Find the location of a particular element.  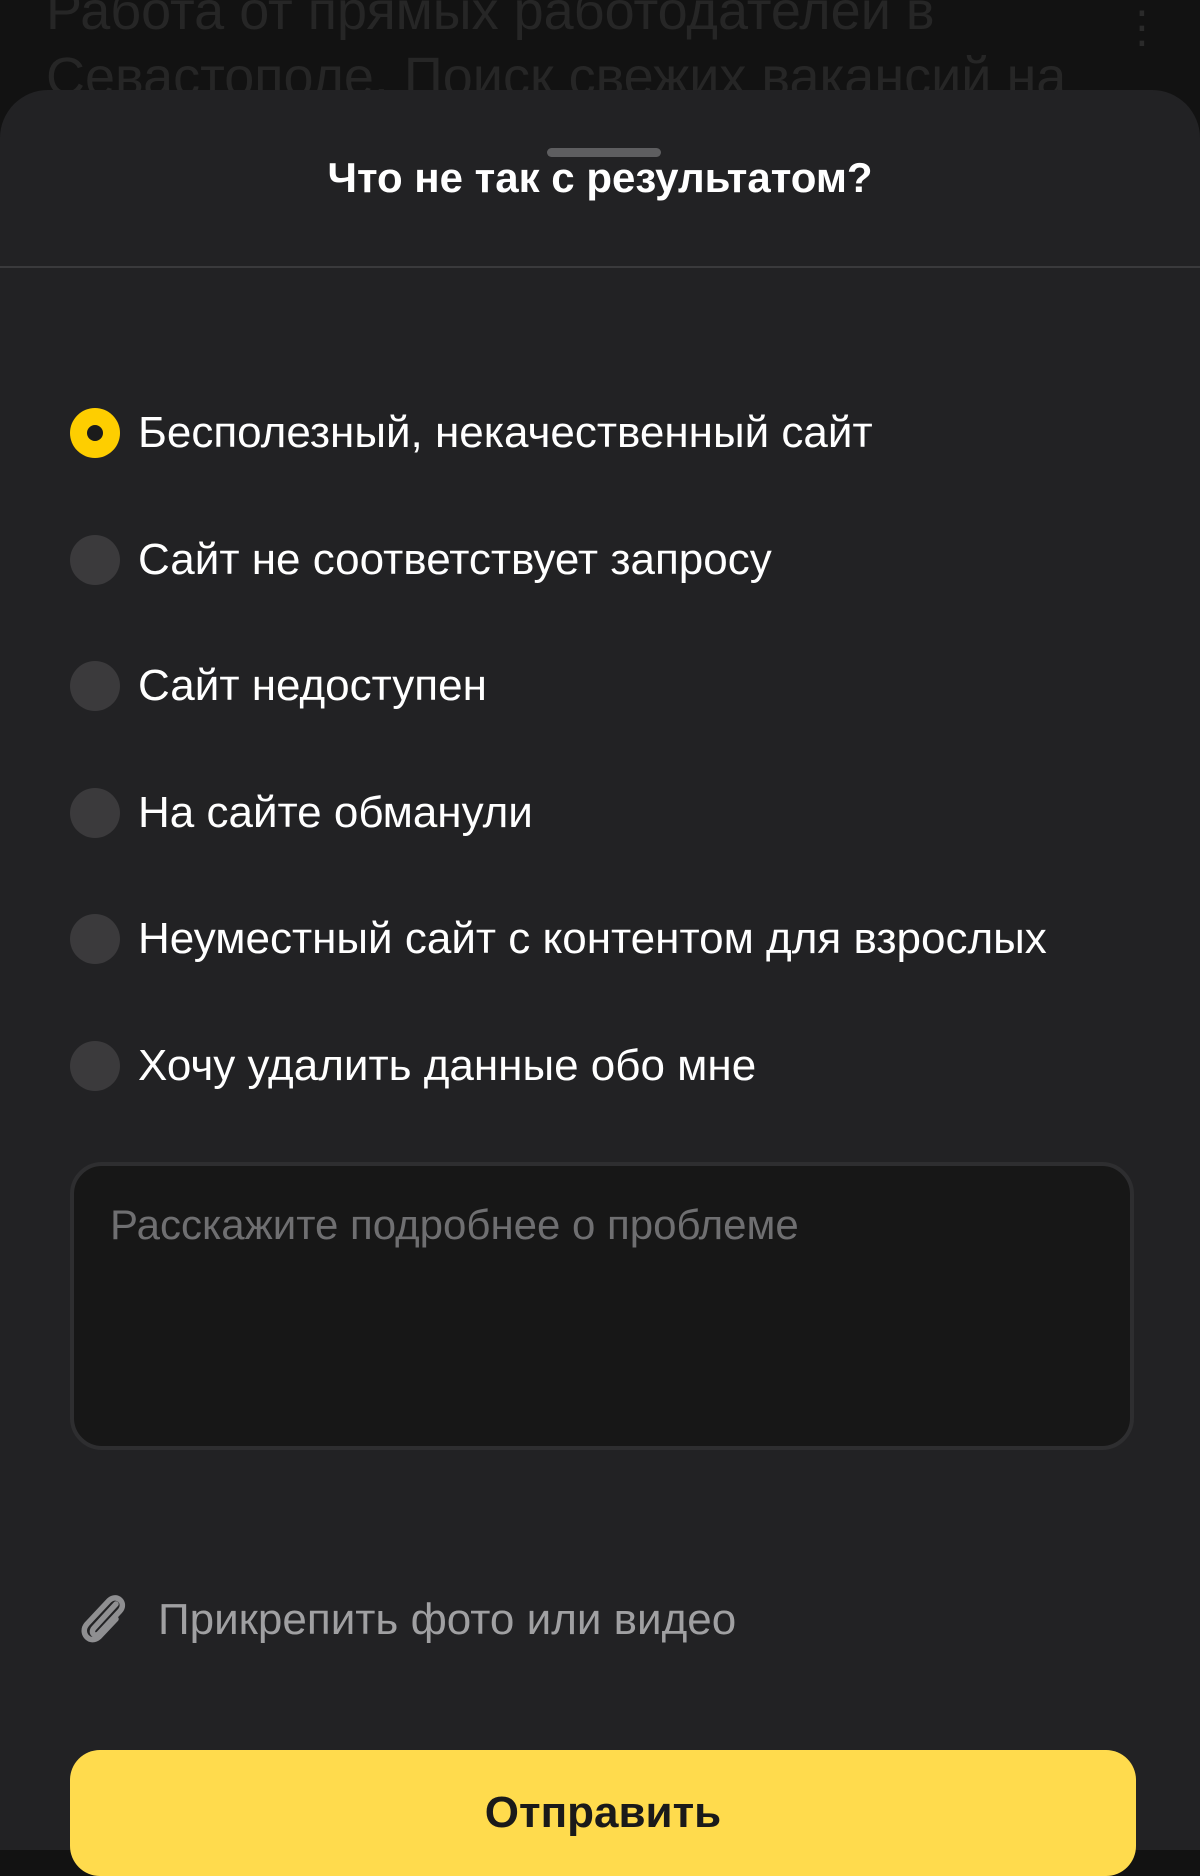

reason-option-unavailable: Сайт недоступен is located at coordinates (610, 686).